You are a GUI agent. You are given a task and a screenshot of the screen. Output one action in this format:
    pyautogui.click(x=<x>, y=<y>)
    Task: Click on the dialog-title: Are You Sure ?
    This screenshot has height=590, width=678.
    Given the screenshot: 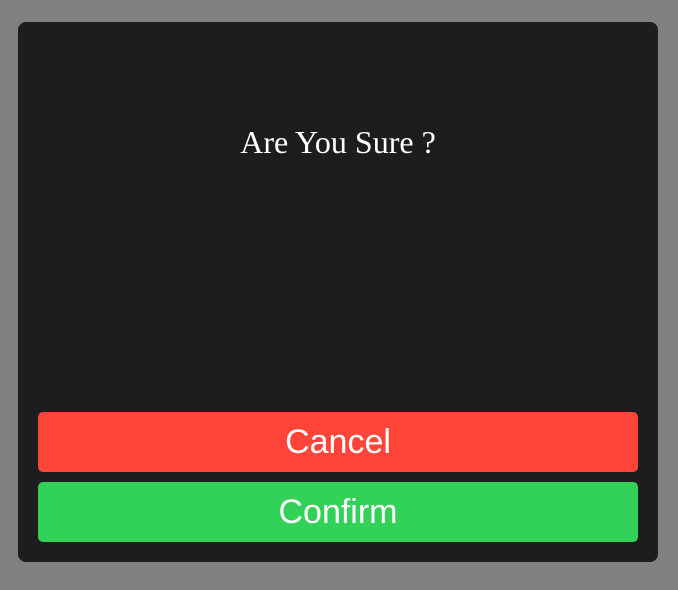 What is the action you would take?
    pyautogui.click(x=338, y=142)
    